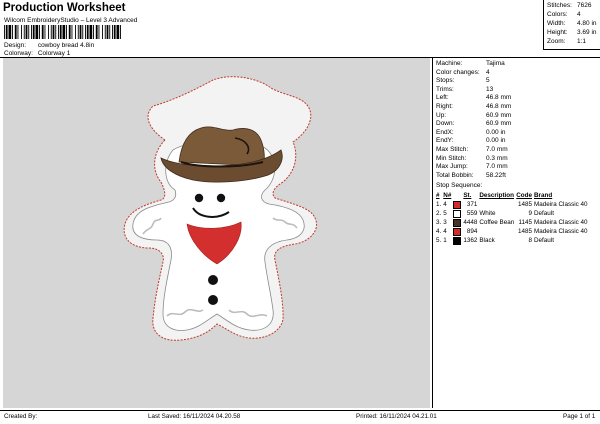 Image resolution: width=600 pixels, height=424 pixels. I want to click on colorway-row: Colorway: Colorway 1, so click(37, 53).